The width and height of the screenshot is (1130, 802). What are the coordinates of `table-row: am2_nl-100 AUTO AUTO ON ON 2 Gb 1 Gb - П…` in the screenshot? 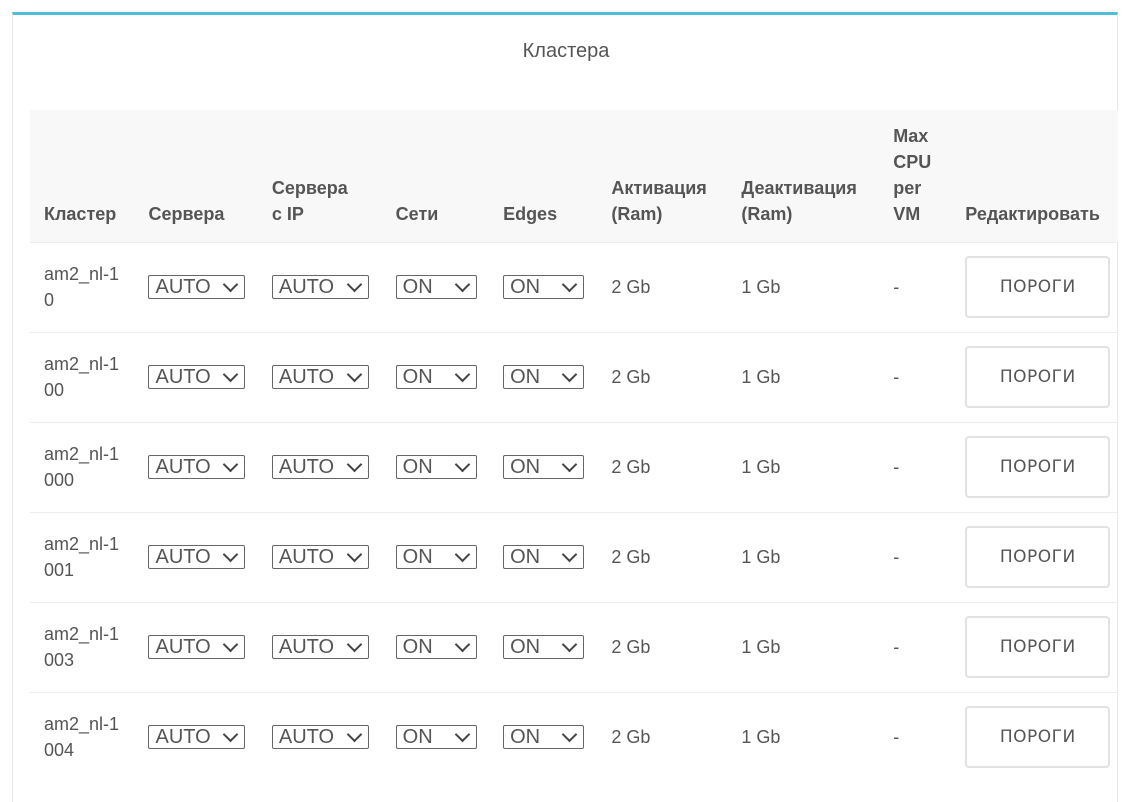 It's located at (574, 376).